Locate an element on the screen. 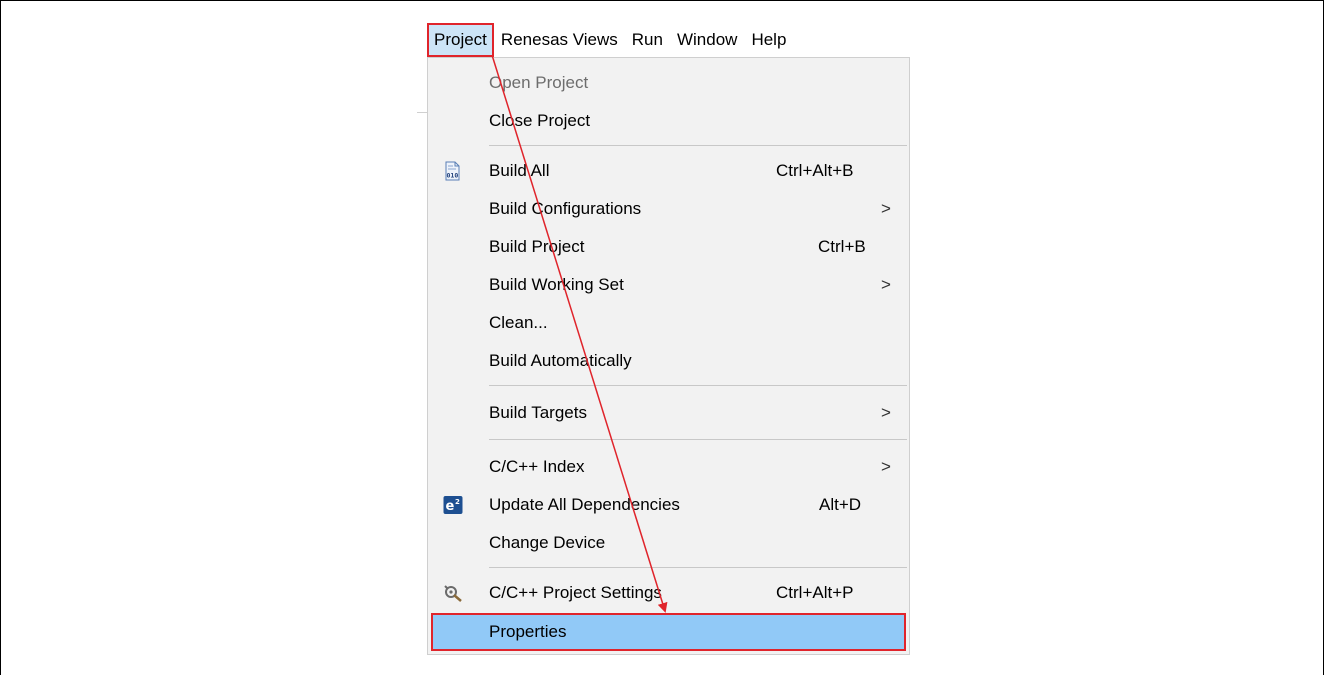 The image size is (1326, 675). menu-item-label: Build Automatically is located at coordinates (560, 360).